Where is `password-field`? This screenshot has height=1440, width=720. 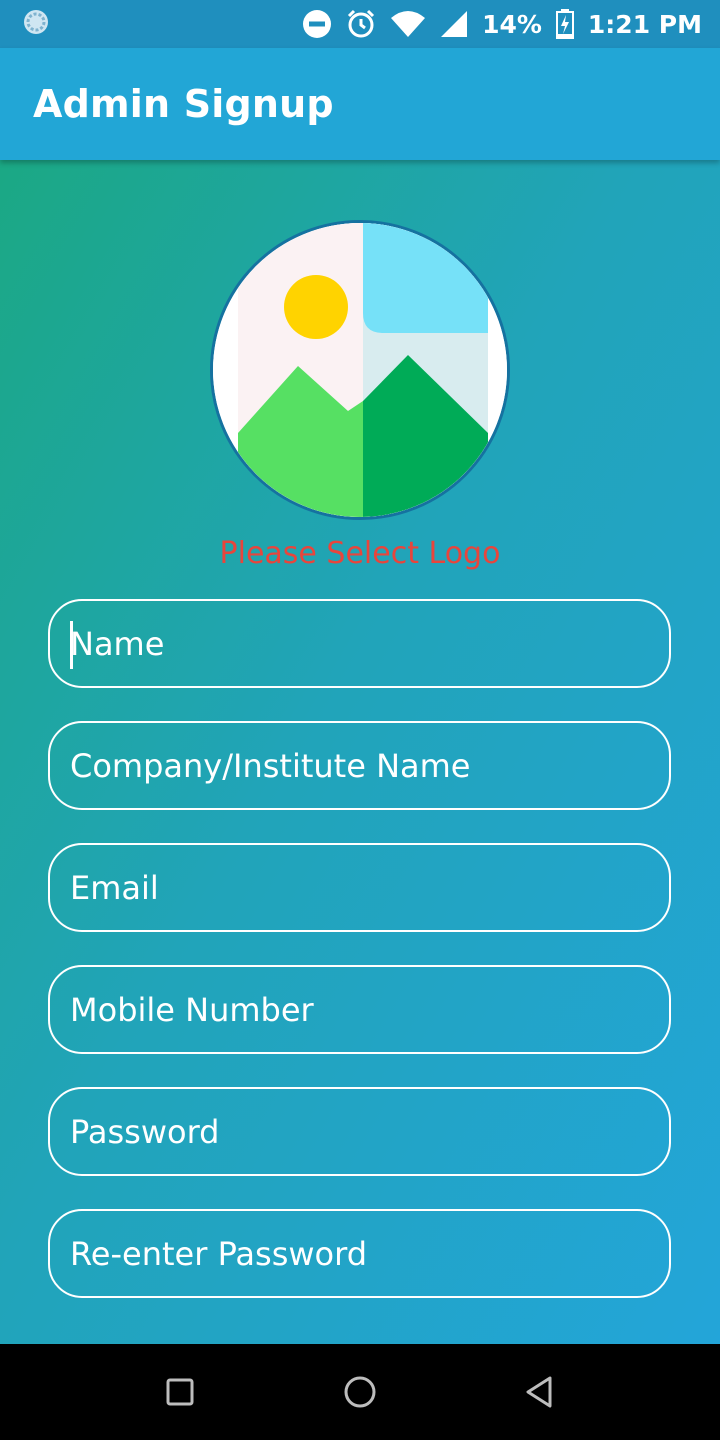 password-field is located at coordinates (359, 1131).